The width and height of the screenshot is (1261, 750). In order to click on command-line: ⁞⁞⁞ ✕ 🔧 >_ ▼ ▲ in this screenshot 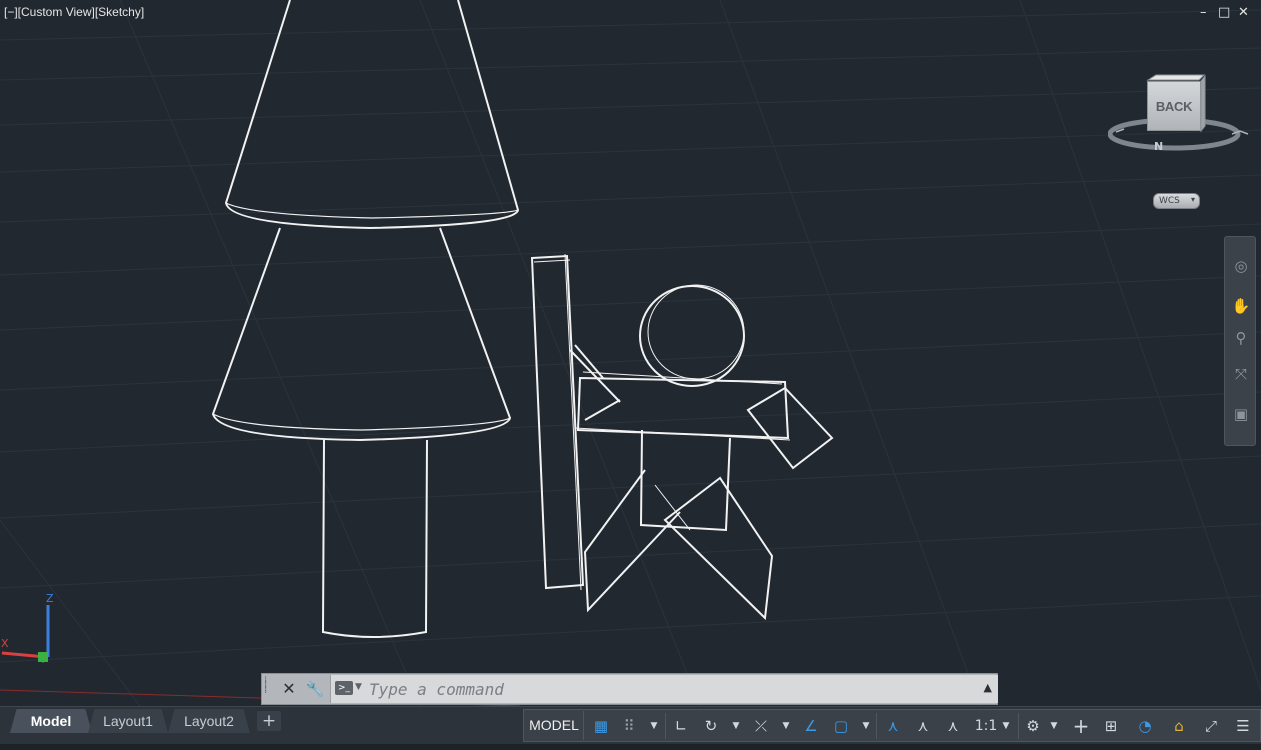, I will do `click(629, 689)`.